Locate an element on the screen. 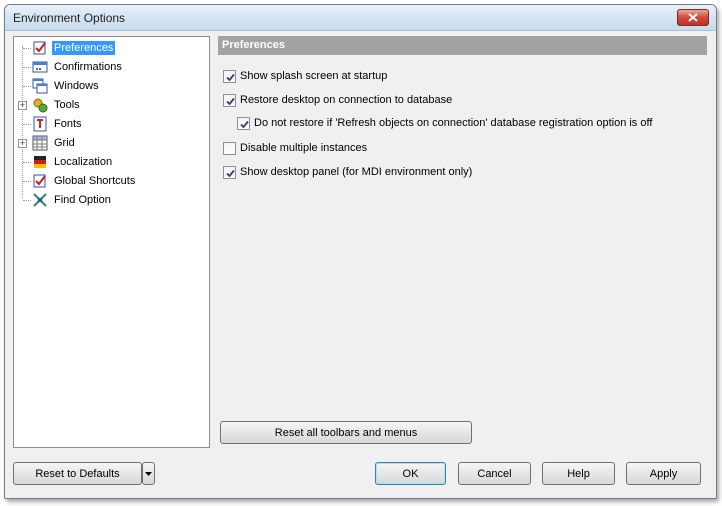 The image size is (722, 506). tree-item-fonts: Fonts is located at coordinates (111, 124).